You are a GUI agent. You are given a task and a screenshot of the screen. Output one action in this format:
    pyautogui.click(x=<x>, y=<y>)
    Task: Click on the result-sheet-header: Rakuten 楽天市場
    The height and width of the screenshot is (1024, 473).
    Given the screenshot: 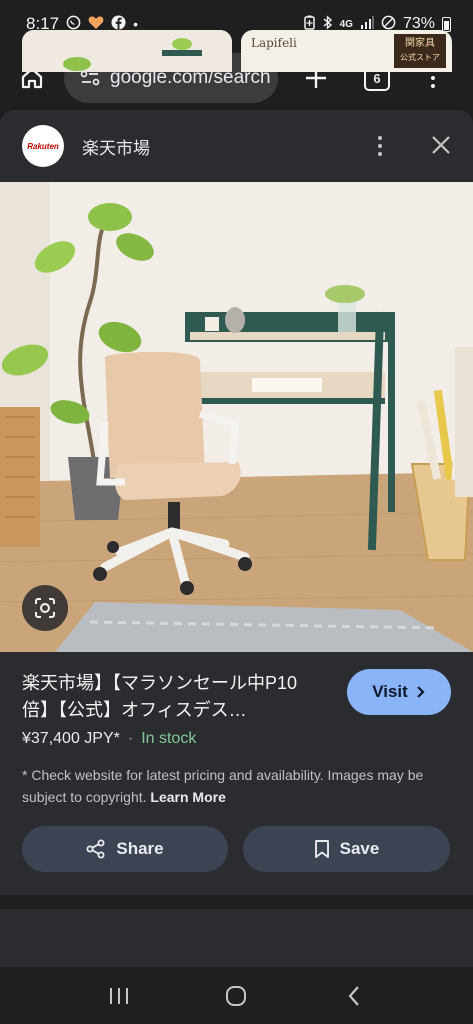 What is the action you would take?
    pyautogui.click(x=236, y=146)
    